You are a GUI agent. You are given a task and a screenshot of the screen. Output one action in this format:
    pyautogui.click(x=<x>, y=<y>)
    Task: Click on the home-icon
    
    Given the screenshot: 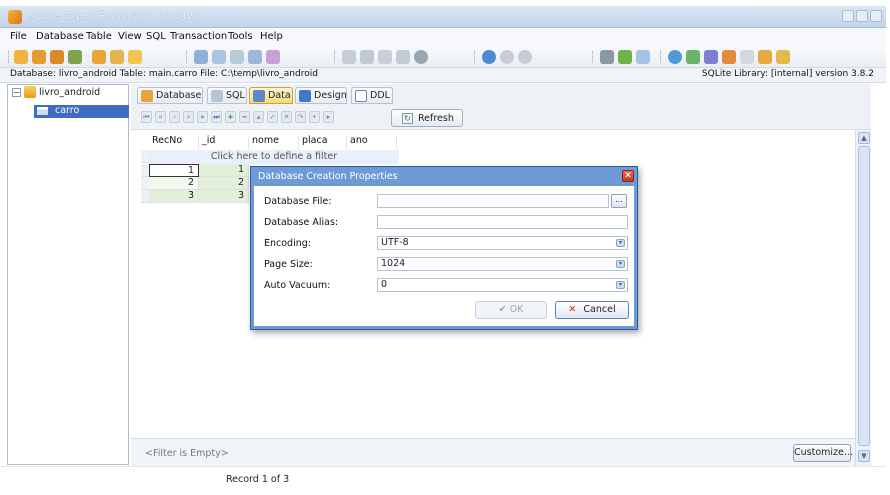 What is the action you would take?
    pyautogui.click(x=747, y=57)
    